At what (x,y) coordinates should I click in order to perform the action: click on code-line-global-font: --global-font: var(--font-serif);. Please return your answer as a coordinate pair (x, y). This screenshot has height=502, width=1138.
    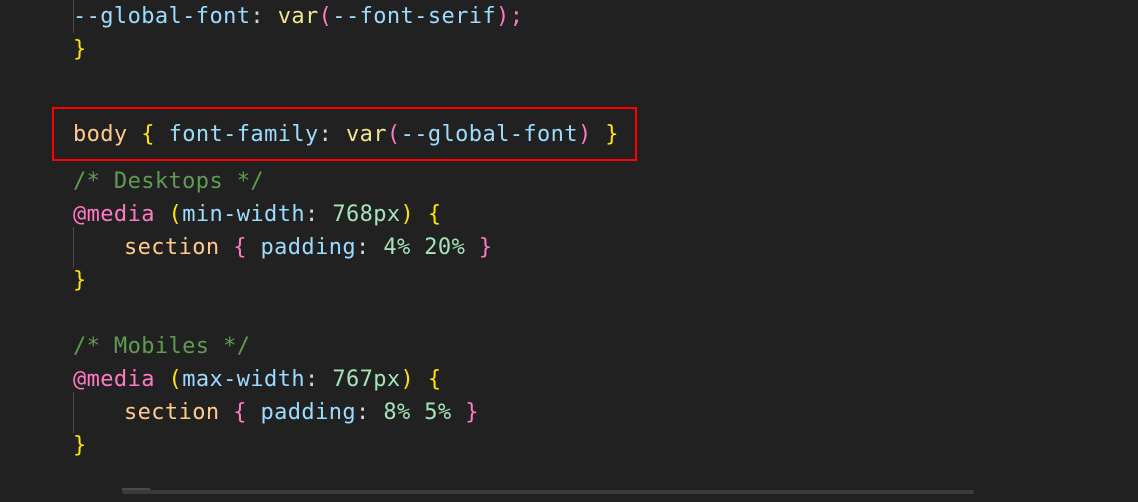
    Looking at the image, I should click on (569, 16).